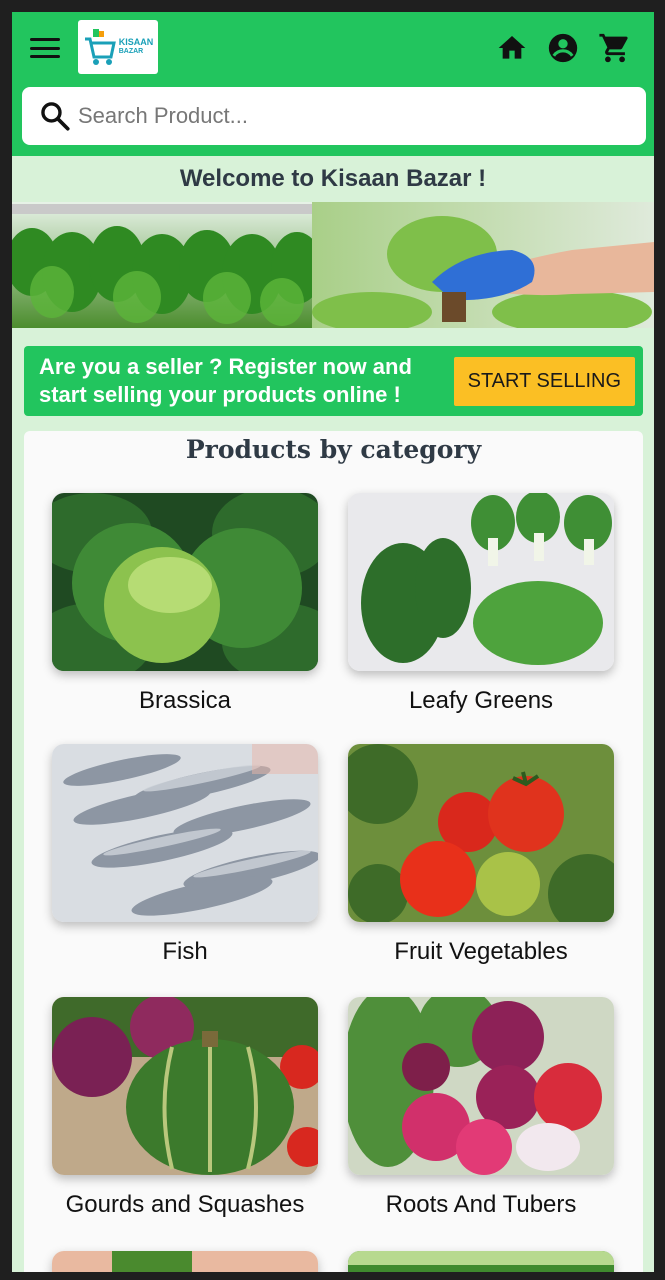 The width and height of the screenshot is (665, 1280). I want to click on category-label: Fish, so click(185, 951).